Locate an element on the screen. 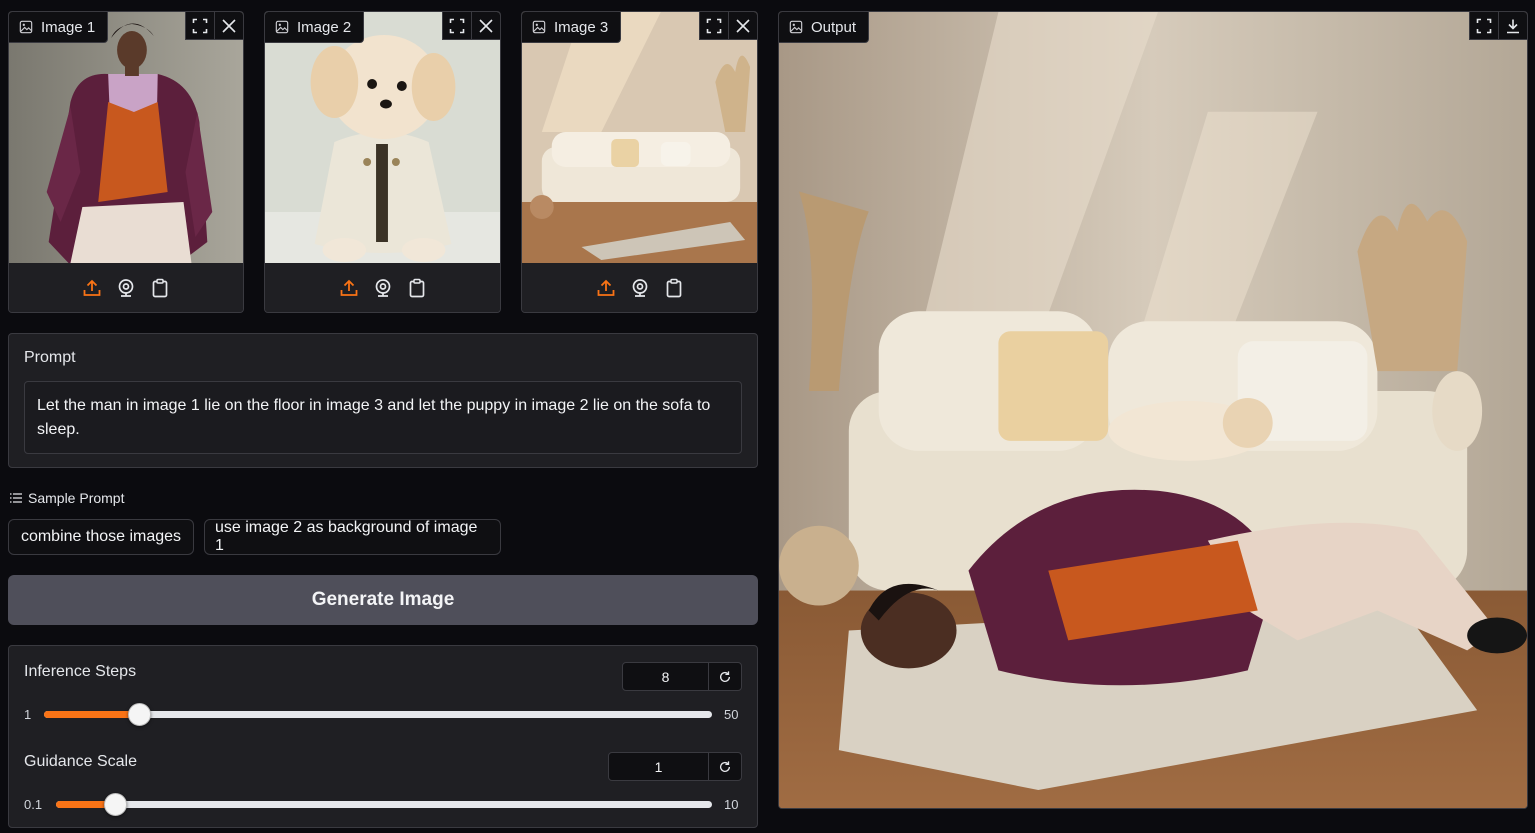  output-label-tag: Output is located at coordinates (824, 27).